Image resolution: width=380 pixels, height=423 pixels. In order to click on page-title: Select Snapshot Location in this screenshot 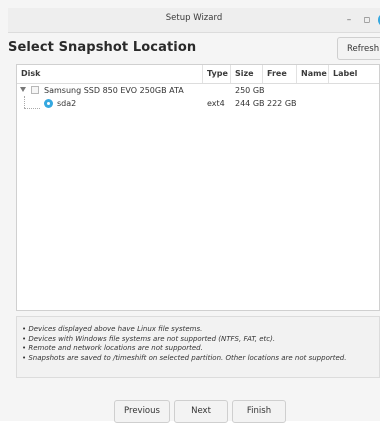, I will do `click(102, 47)`.